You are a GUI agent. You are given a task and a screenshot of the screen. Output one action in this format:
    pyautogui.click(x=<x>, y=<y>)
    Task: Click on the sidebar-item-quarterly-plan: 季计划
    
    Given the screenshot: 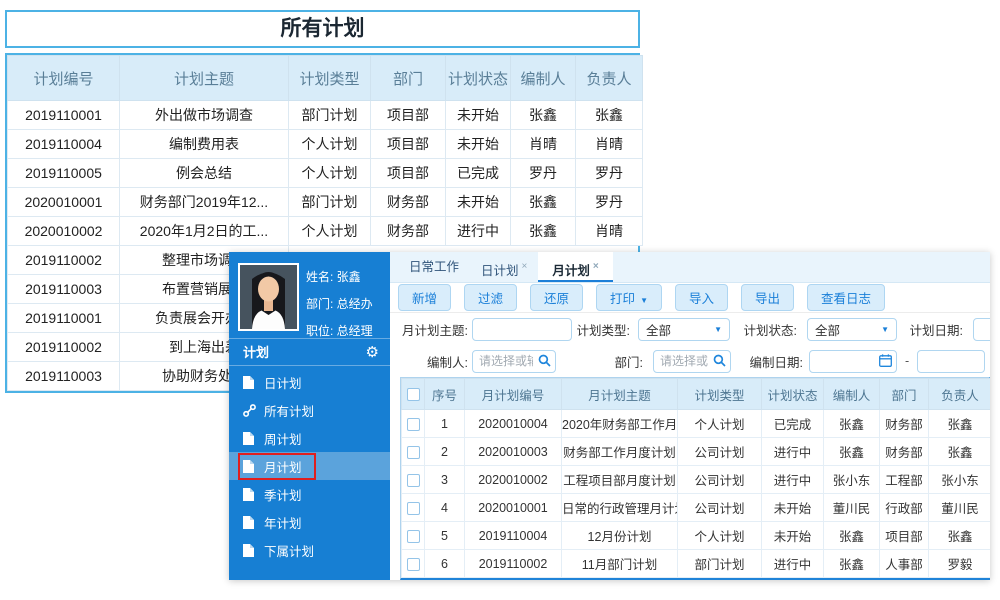 What is the action you would take?
    pyautogui.click(x=309, y=494)
    